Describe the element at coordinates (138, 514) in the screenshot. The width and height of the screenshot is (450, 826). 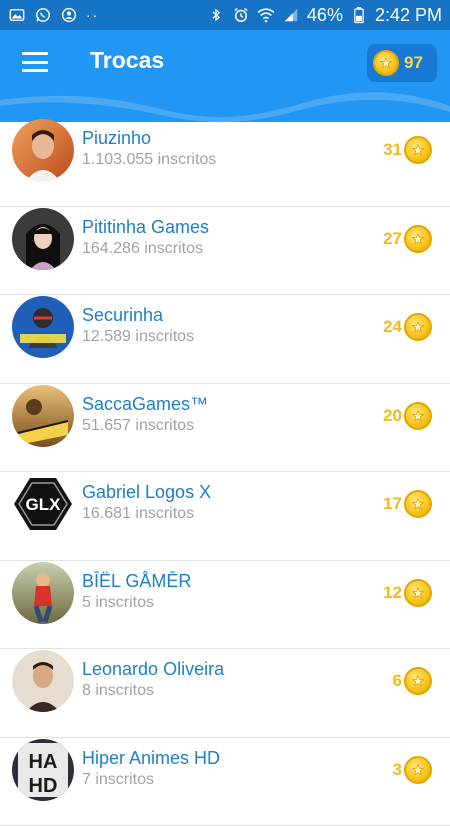
I see `channel-subscribers: 16.681 inscritos` at that location.